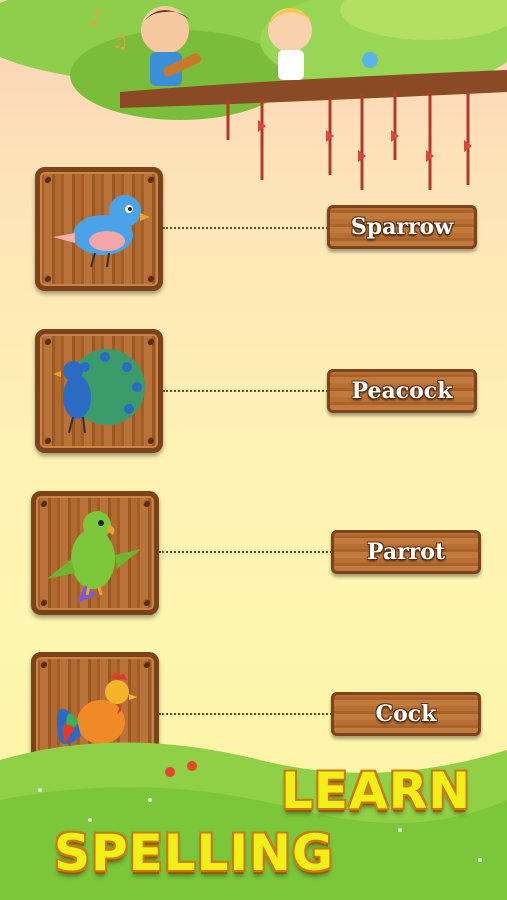  What do you see at coordinates (101, 231) in the screenshot?
I see `sparrow-icon` at bounding box center [101, 231].